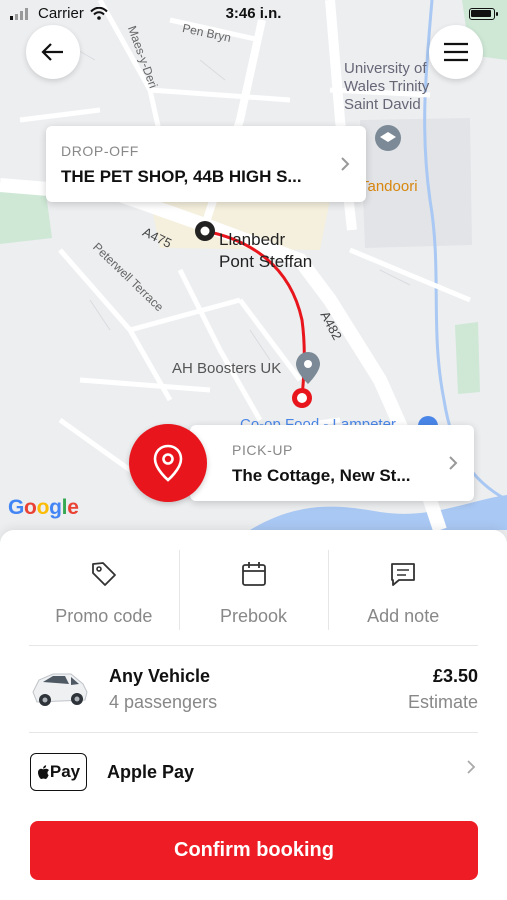 This screenshot has height=900, width=507. What do you see at coordinates (482, 14) in the screenshot?
I see `battery-icon` at bounding box center [482, 14].